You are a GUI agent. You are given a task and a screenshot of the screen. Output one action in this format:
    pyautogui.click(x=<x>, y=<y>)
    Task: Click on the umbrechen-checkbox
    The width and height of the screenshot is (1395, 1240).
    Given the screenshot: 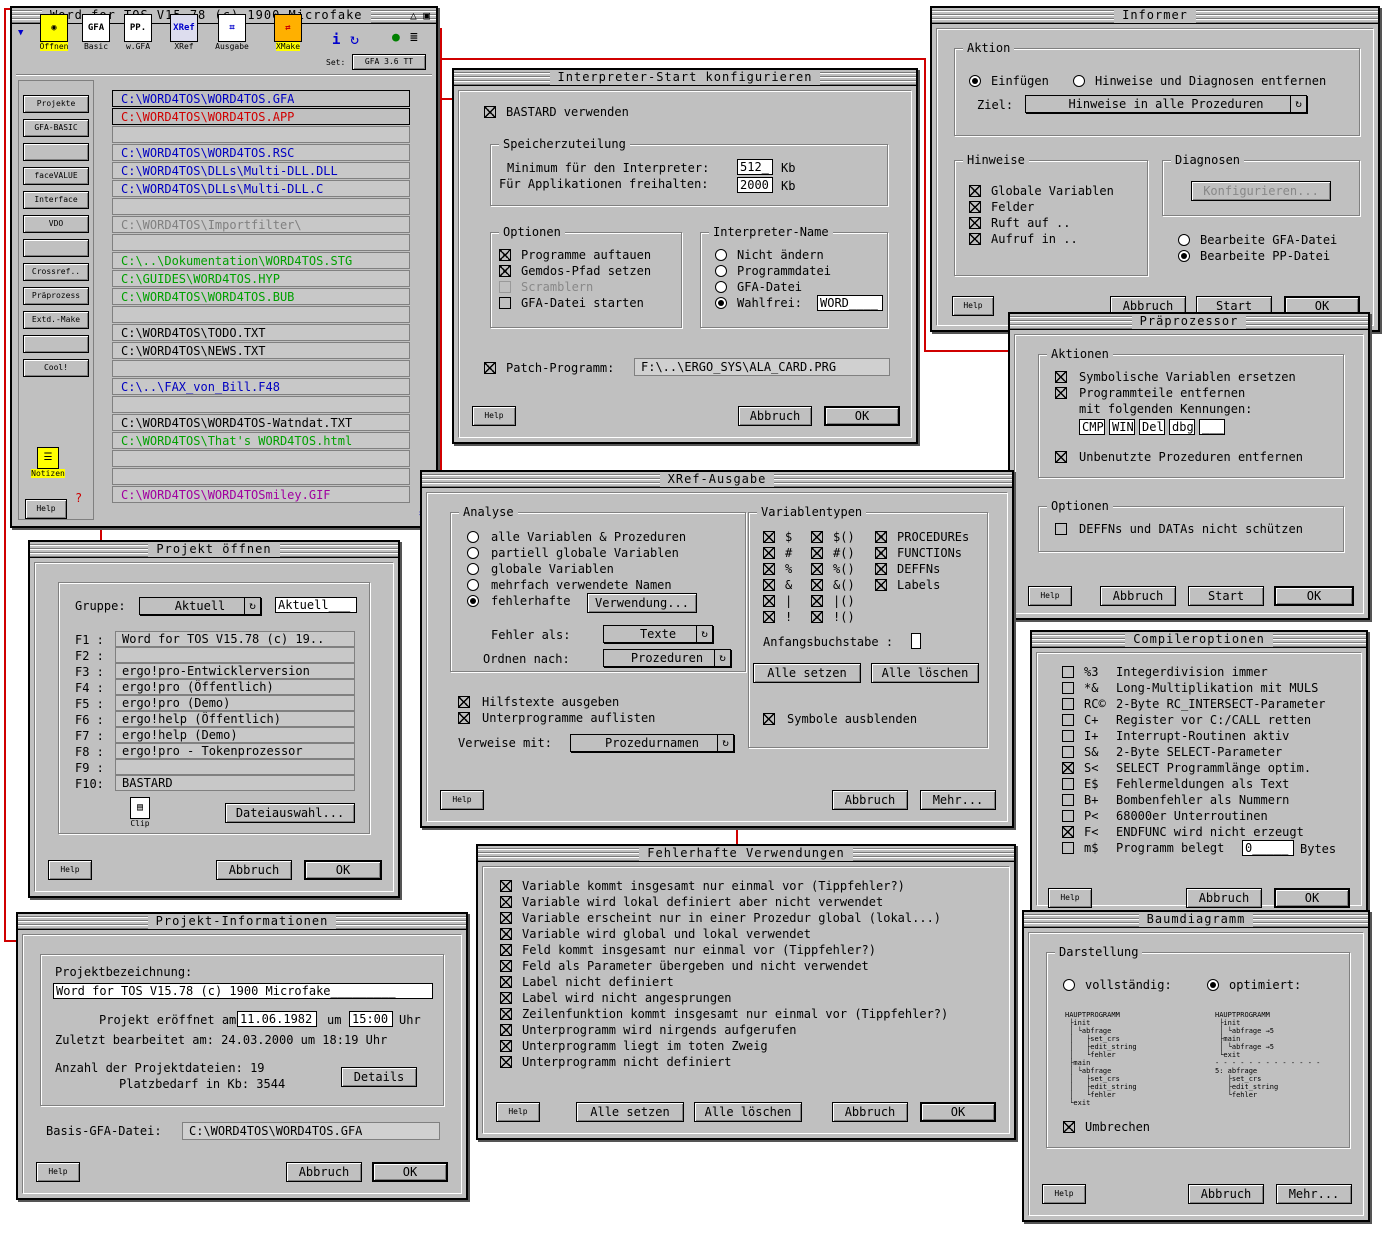 What is the action you would take?
    pyautogui.click(x=1069, y=1127)
    